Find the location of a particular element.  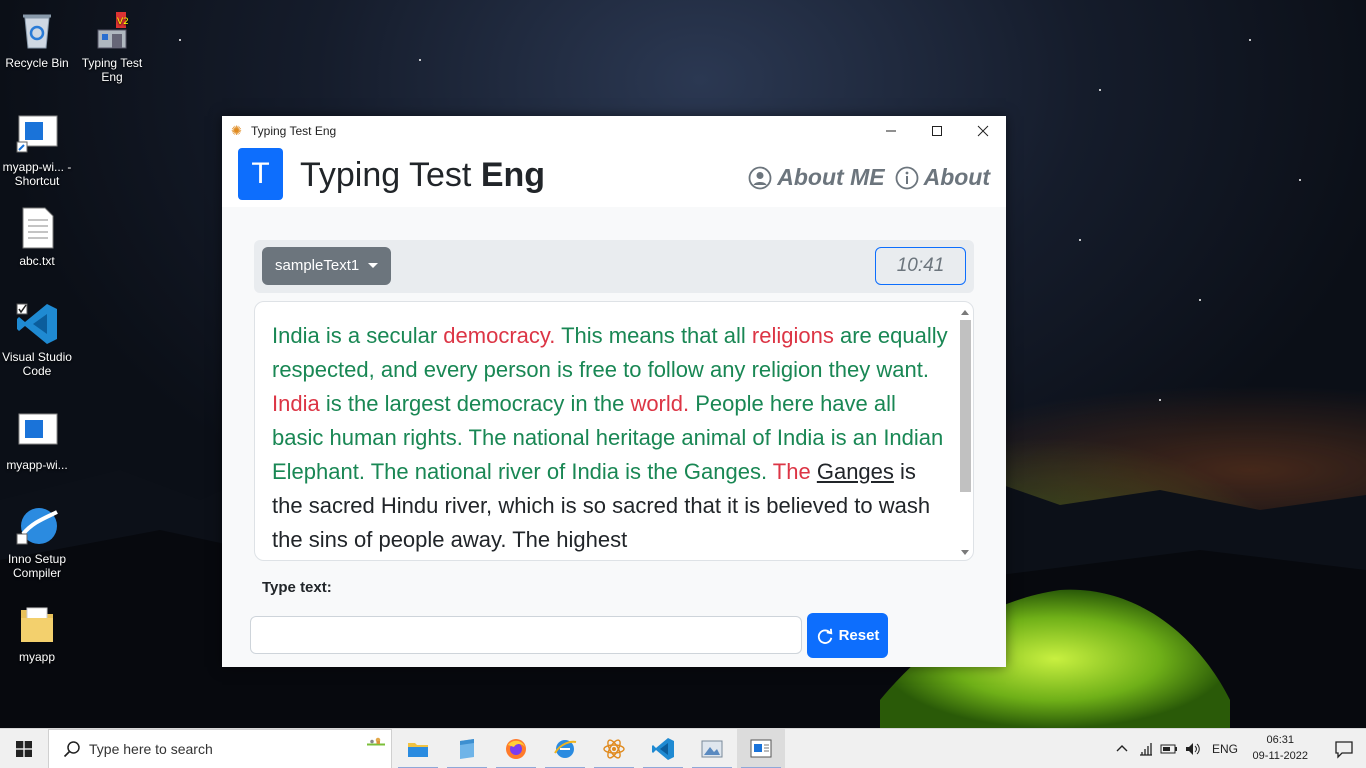

taskbar-firefox is located at coordinates (516, 748).